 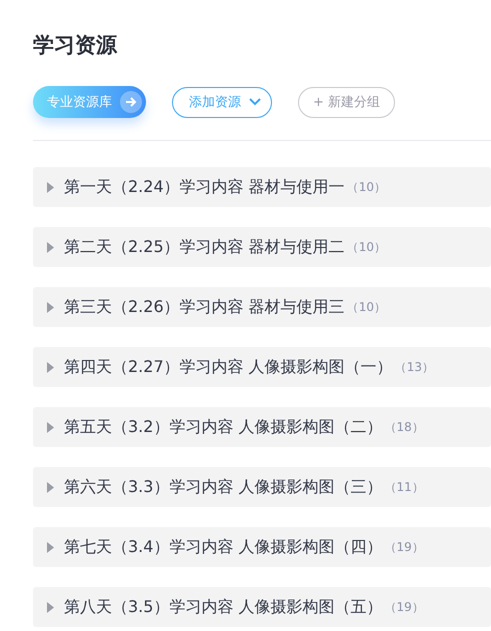 What do you see at coordinates (404, 427) in the screenshot?
I see `item-count: （18）` at bounding box center [404, 427].